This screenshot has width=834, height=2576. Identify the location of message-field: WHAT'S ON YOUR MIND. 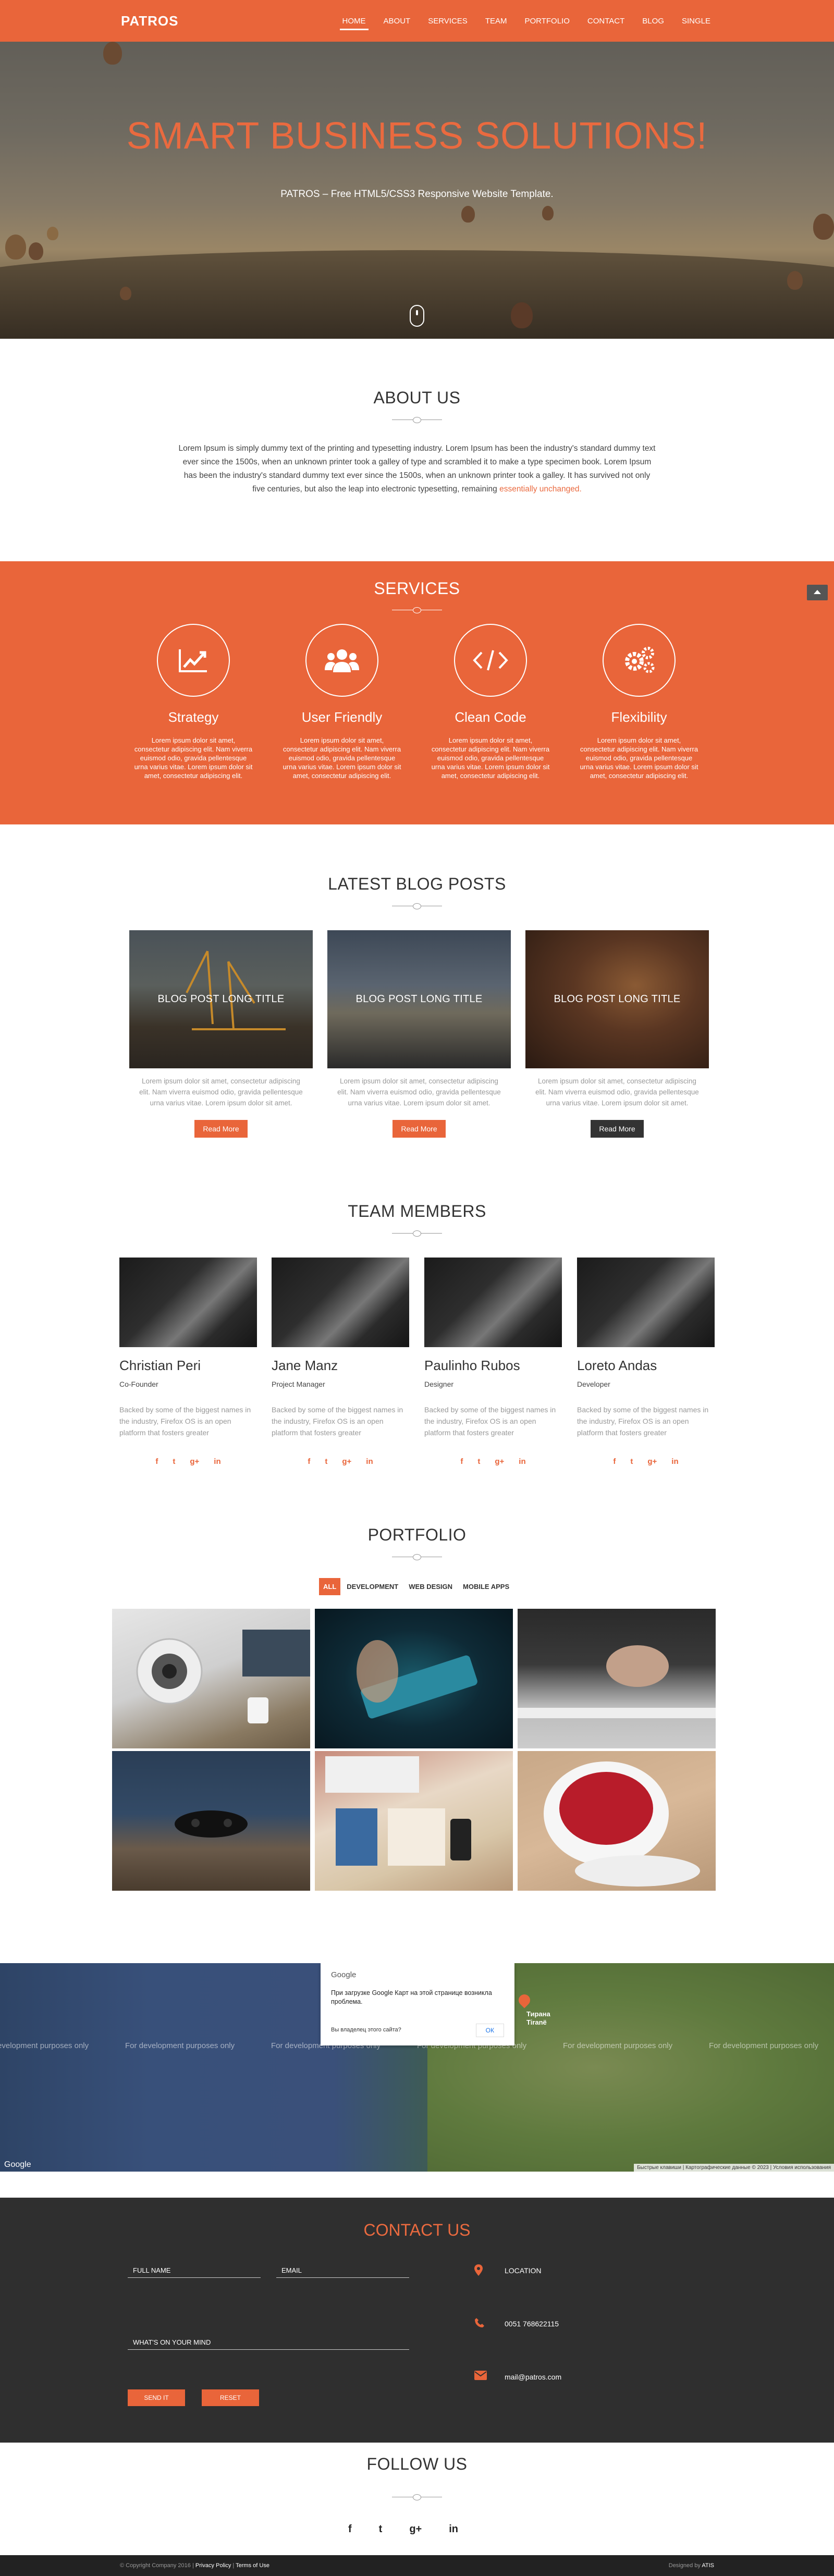
(268, 2344).